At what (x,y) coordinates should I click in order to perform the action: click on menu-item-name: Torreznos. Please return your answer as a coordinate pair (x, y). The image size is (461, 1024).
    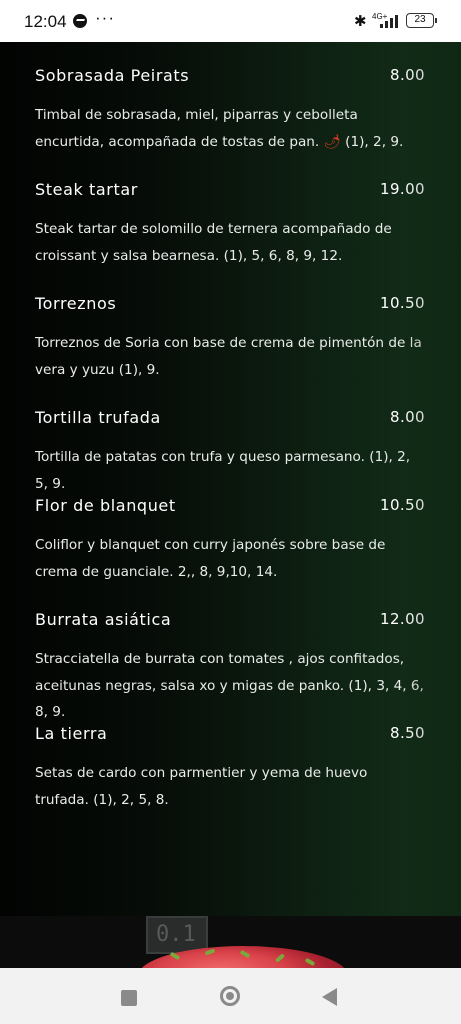
    Looking at the image, I should click on (76, 303).